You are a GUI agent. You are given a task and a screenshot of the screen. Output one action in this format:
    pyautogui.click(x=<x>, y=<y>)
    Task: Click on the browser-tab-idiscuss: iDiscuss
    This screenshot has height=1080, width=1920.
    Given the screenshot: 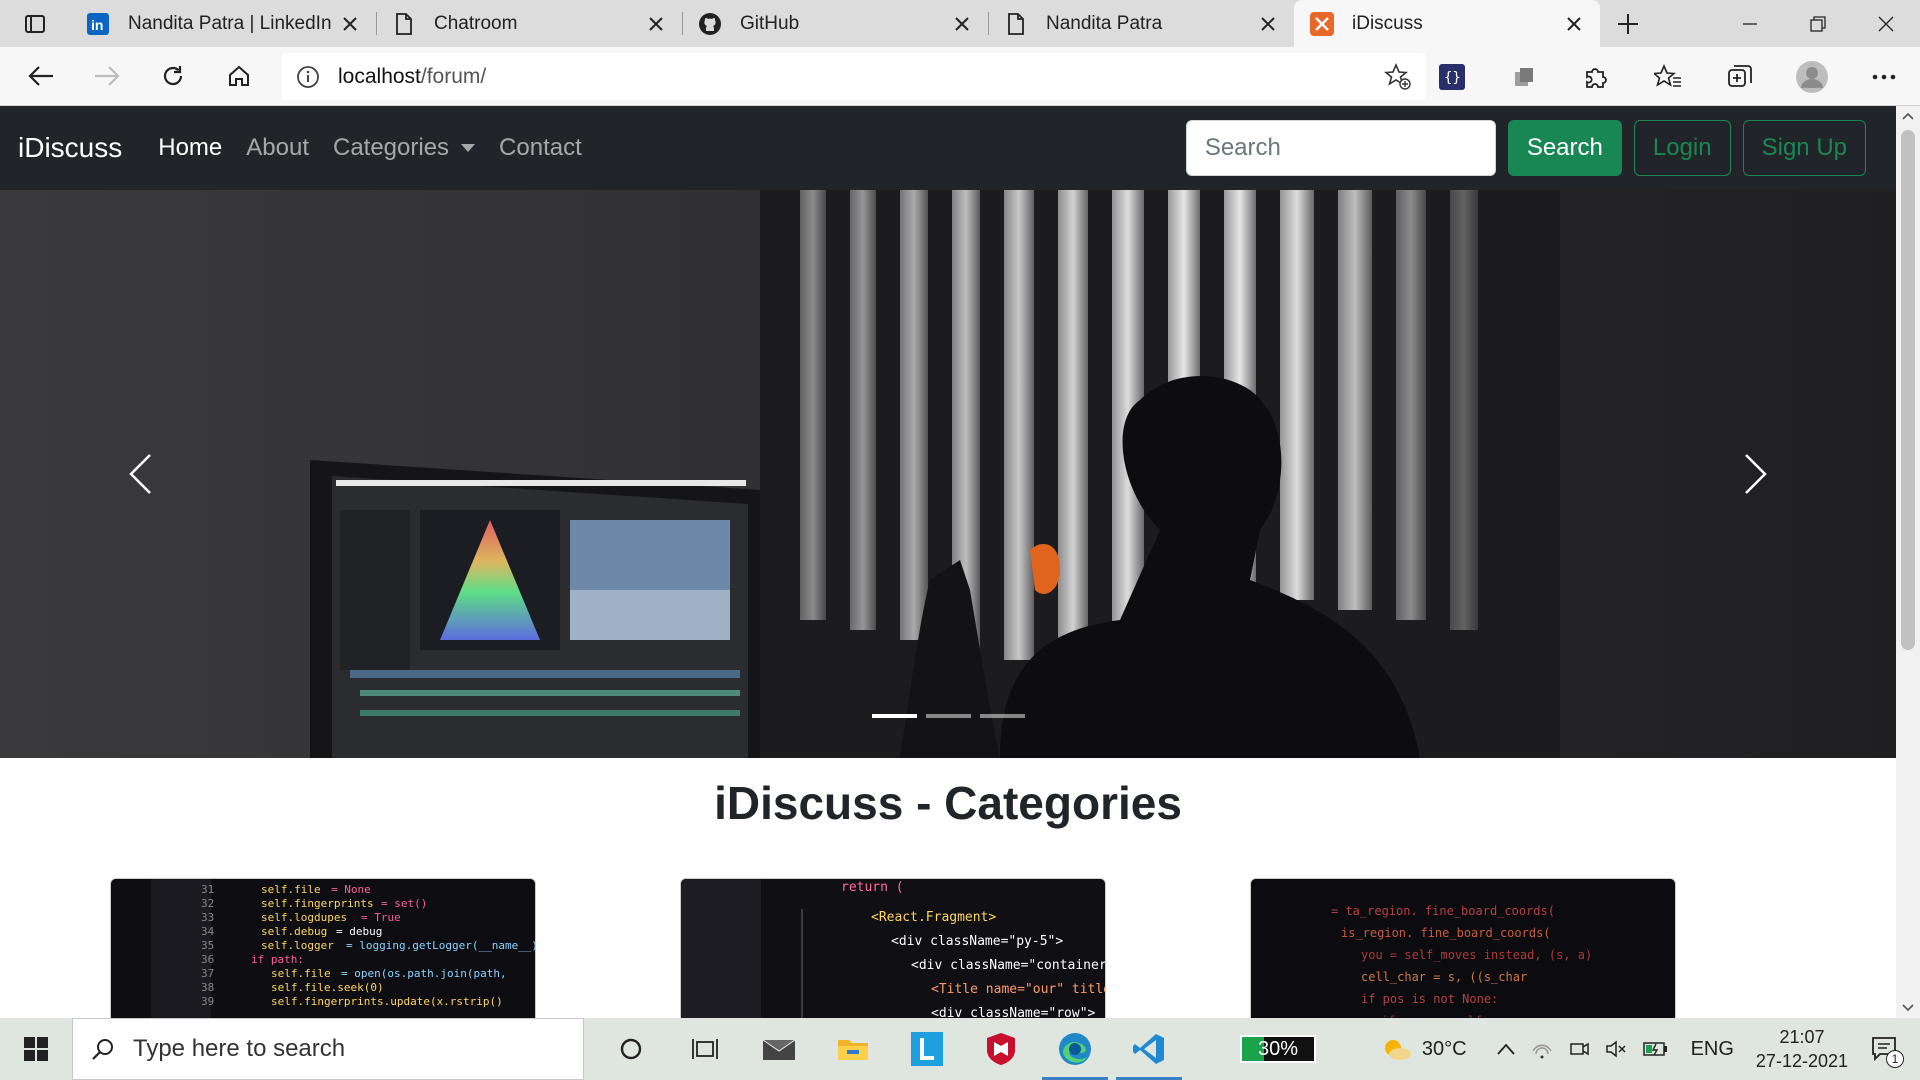 What is the action you would take?
    pyautogui.click(x=1447, y=23)
    